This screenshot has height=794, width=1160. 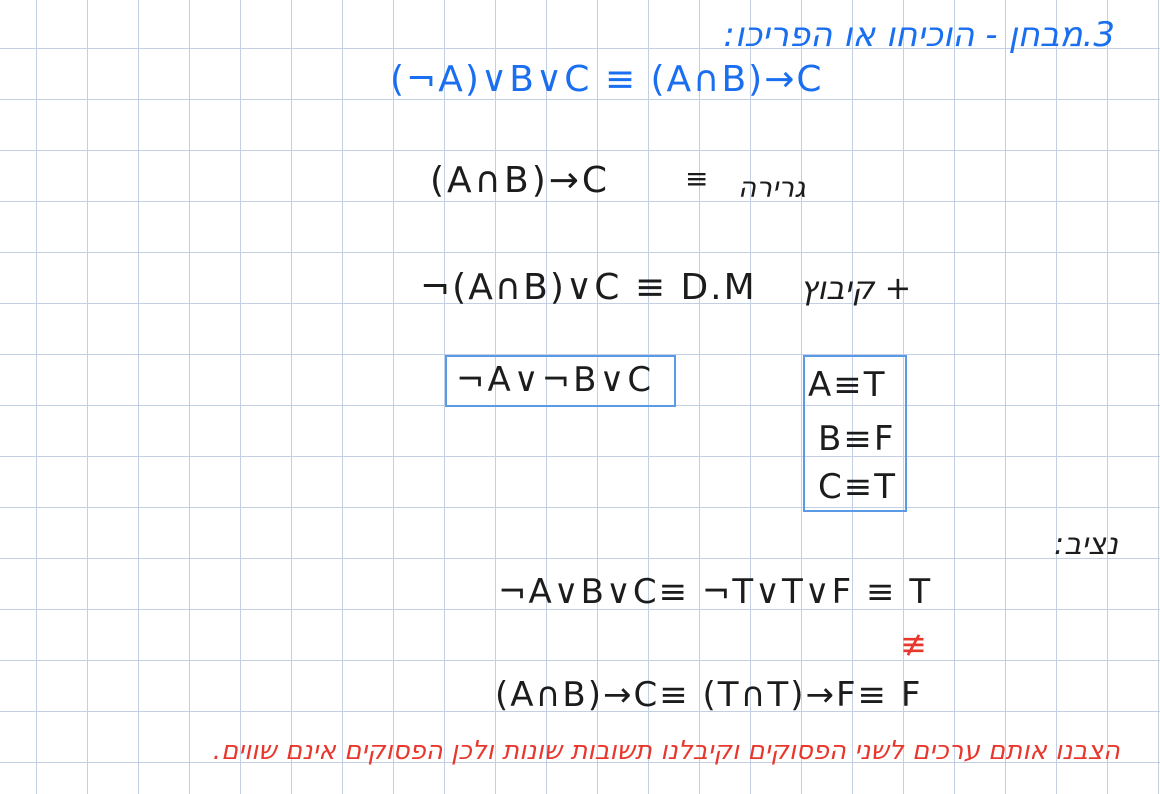 I want to click on step2-rule: + קיבוץ, so click(x=856, y=288).